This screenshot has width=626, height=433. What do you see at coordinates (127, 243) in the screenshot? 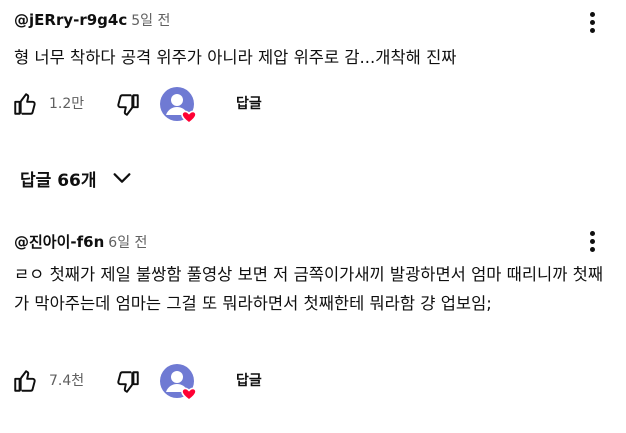
I see `comment-time: 6일 전` at bounding box center [127, 243].